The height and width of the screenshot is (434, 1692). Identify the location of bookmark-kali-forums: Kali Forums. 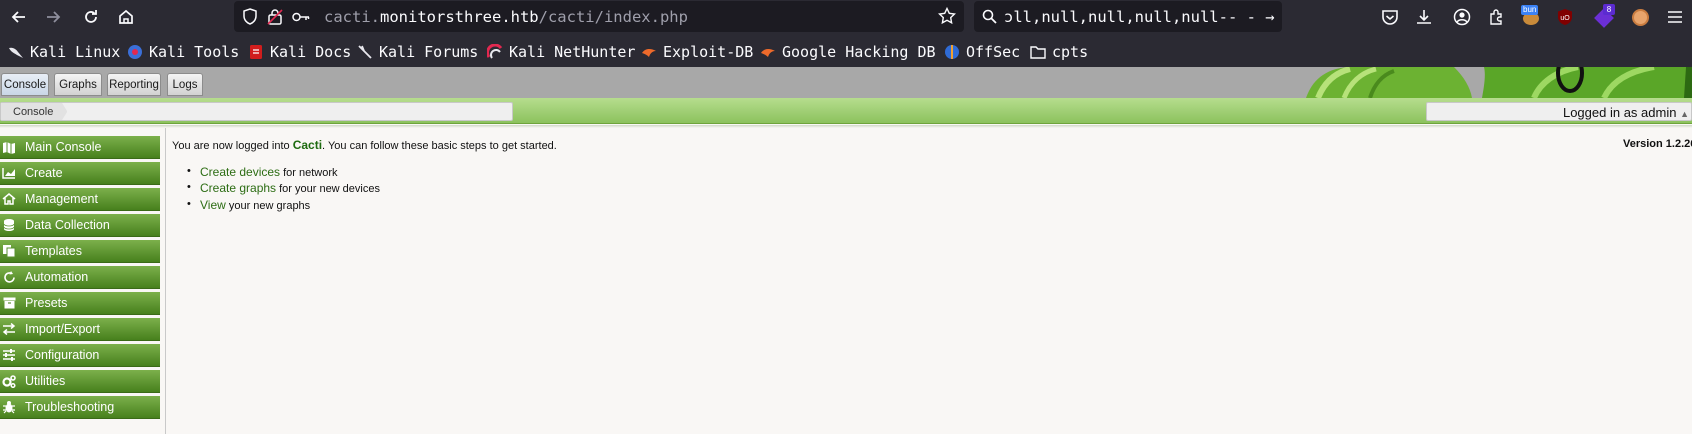
(417, 52).